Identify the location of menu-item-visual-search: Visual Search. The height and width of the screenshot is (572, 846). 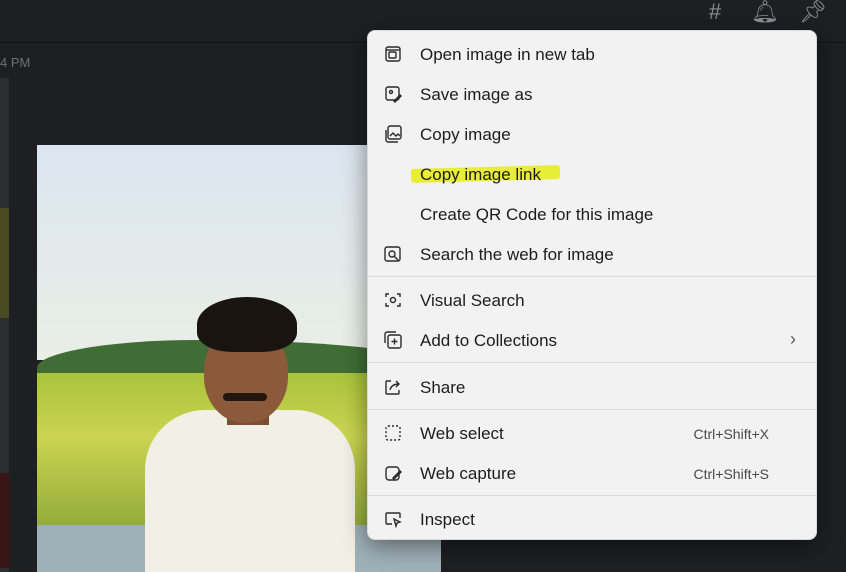
(592, 300).